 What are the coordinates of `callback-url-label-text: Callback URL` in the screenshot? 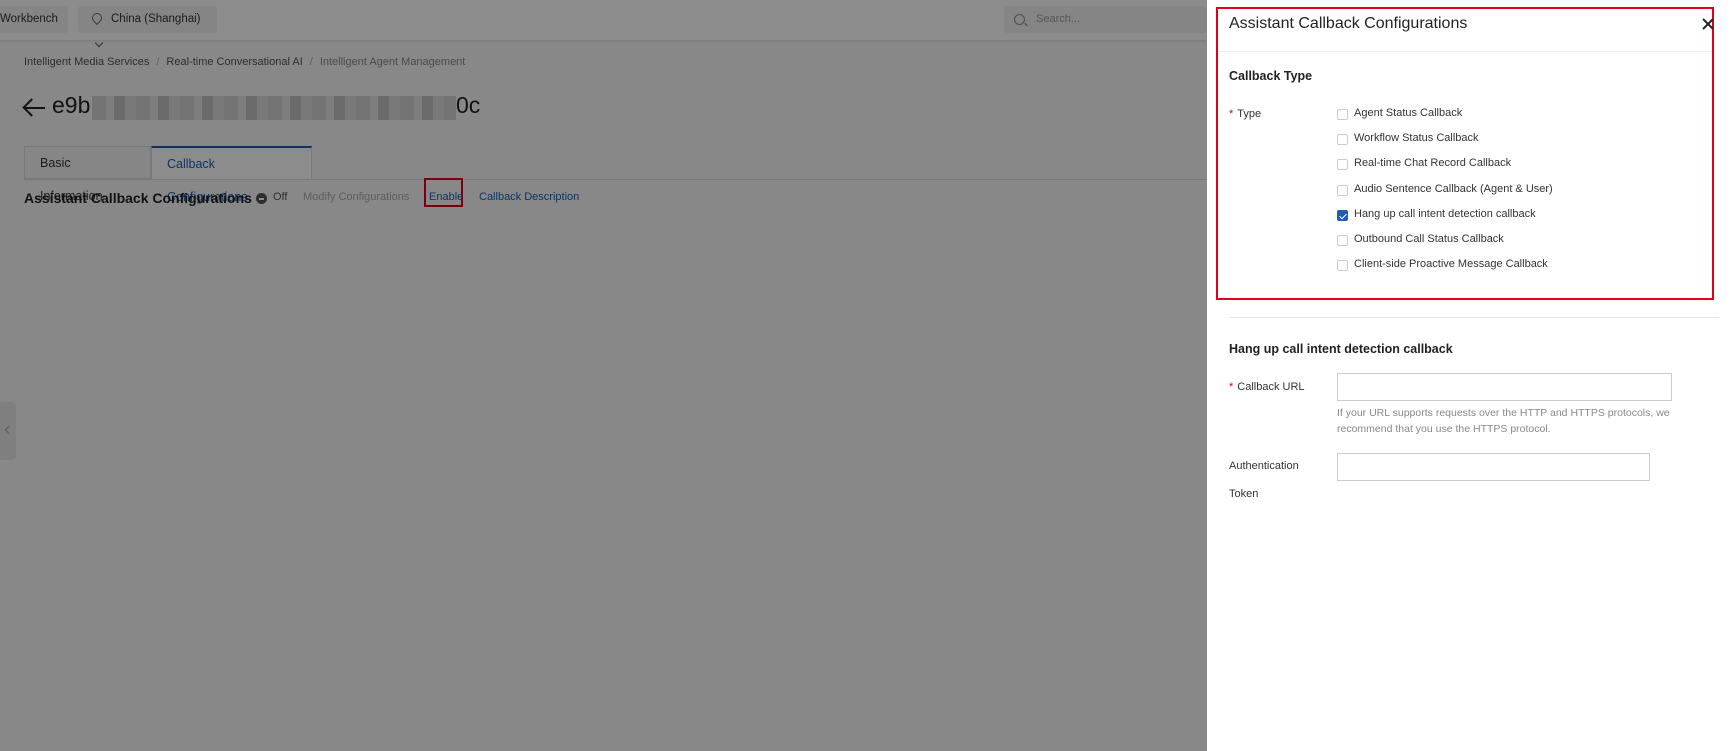 It's located at (1271, 387).